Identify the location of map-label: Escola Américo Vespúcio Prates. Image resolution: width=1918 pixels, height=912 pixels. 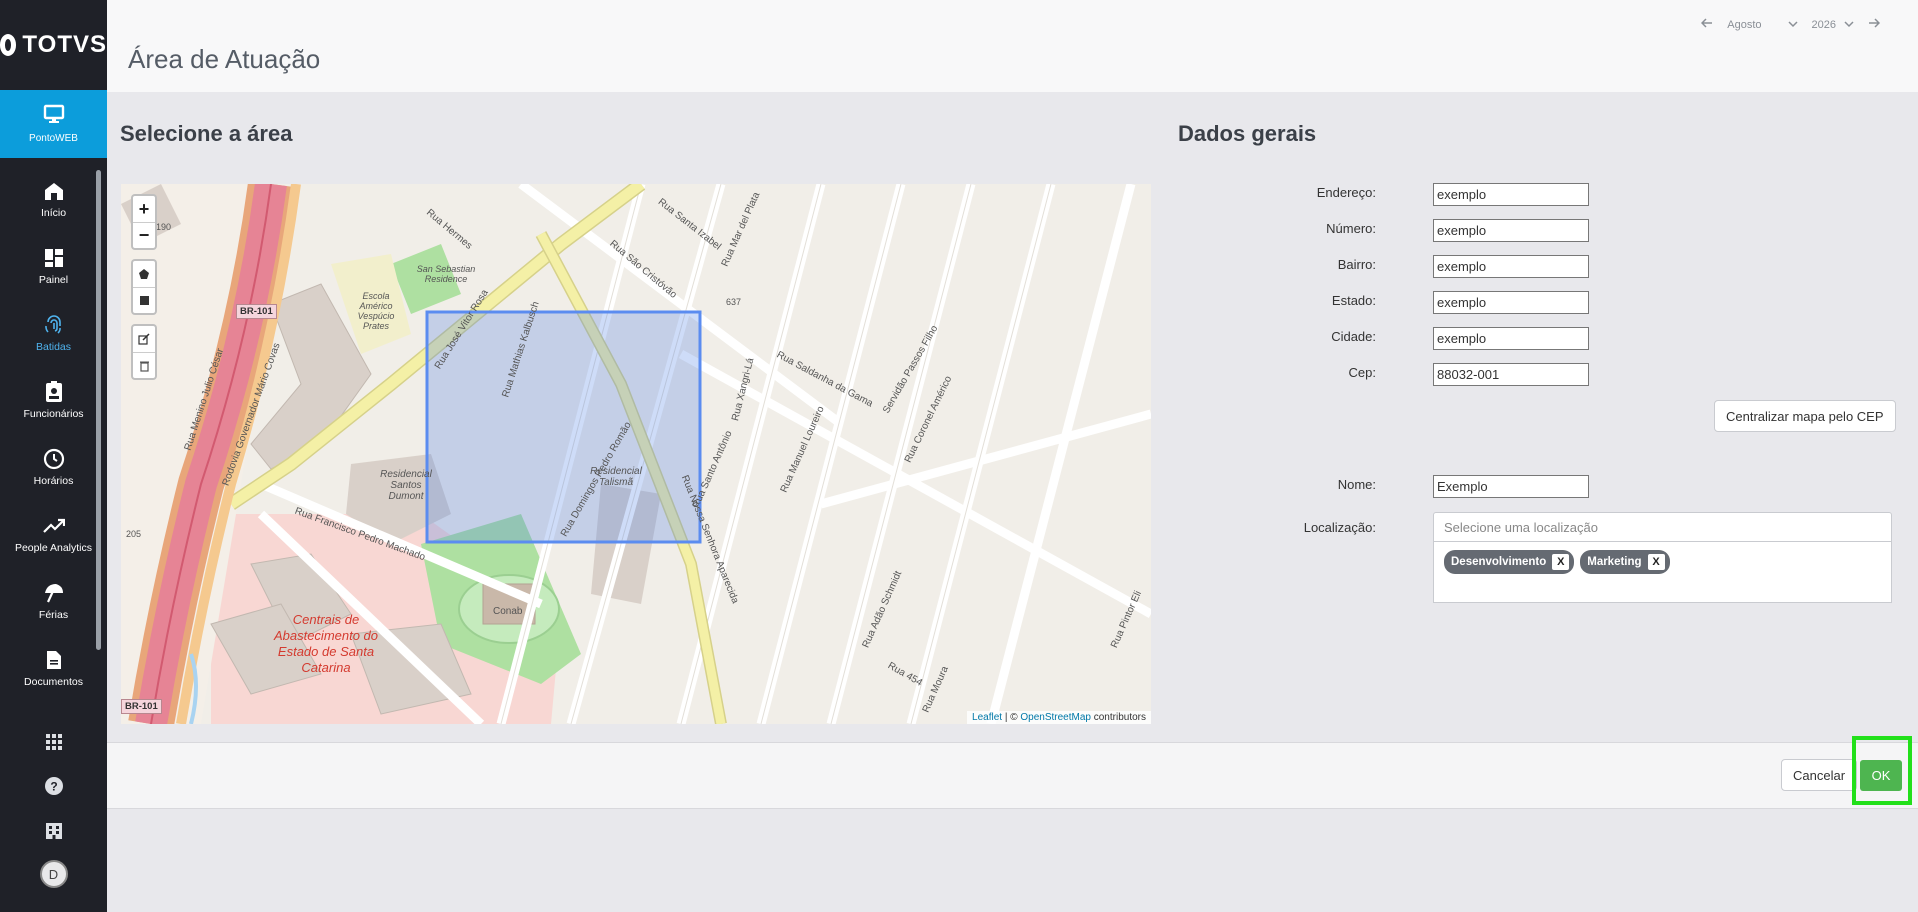
(376, 311).